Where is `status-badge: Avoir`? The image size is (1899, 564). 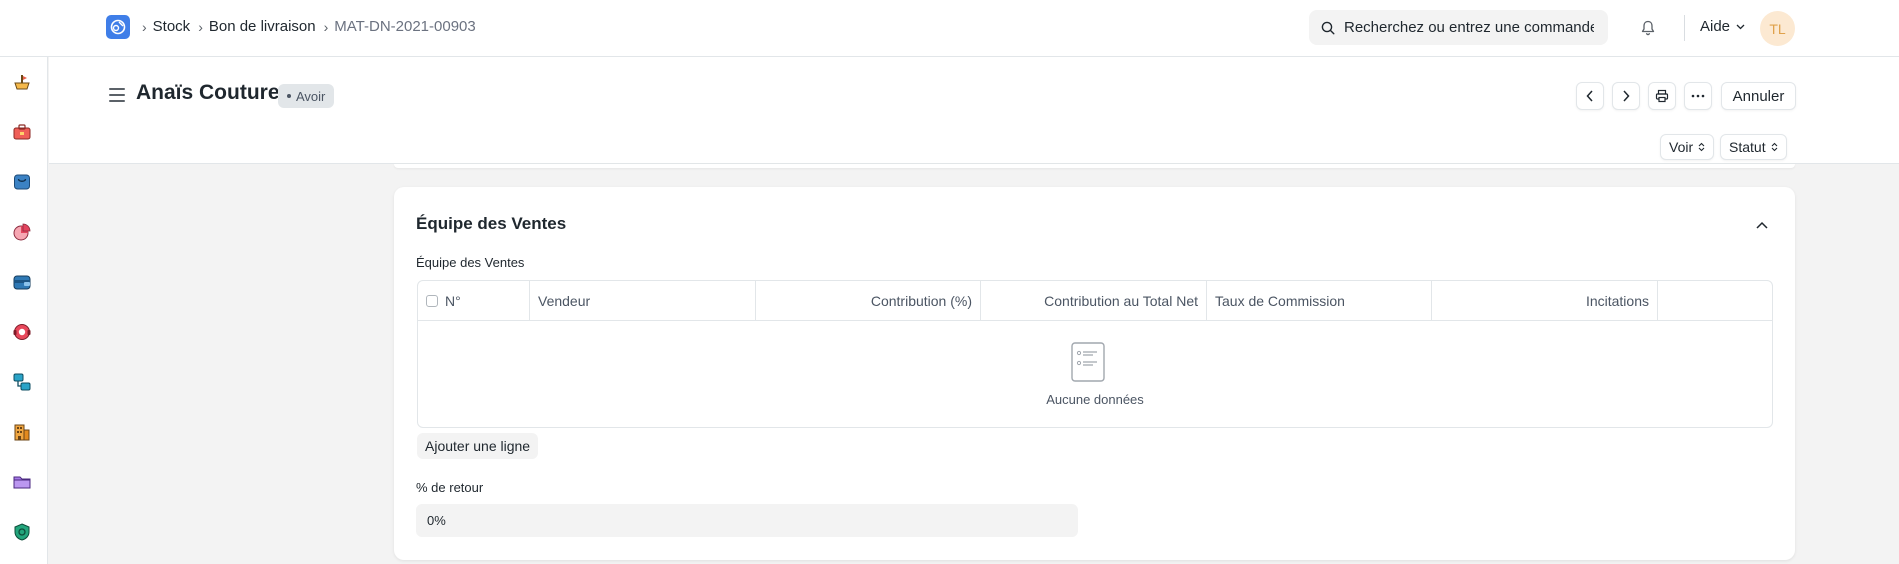
status-badge: Avoir is located at coordinates (306, 96).